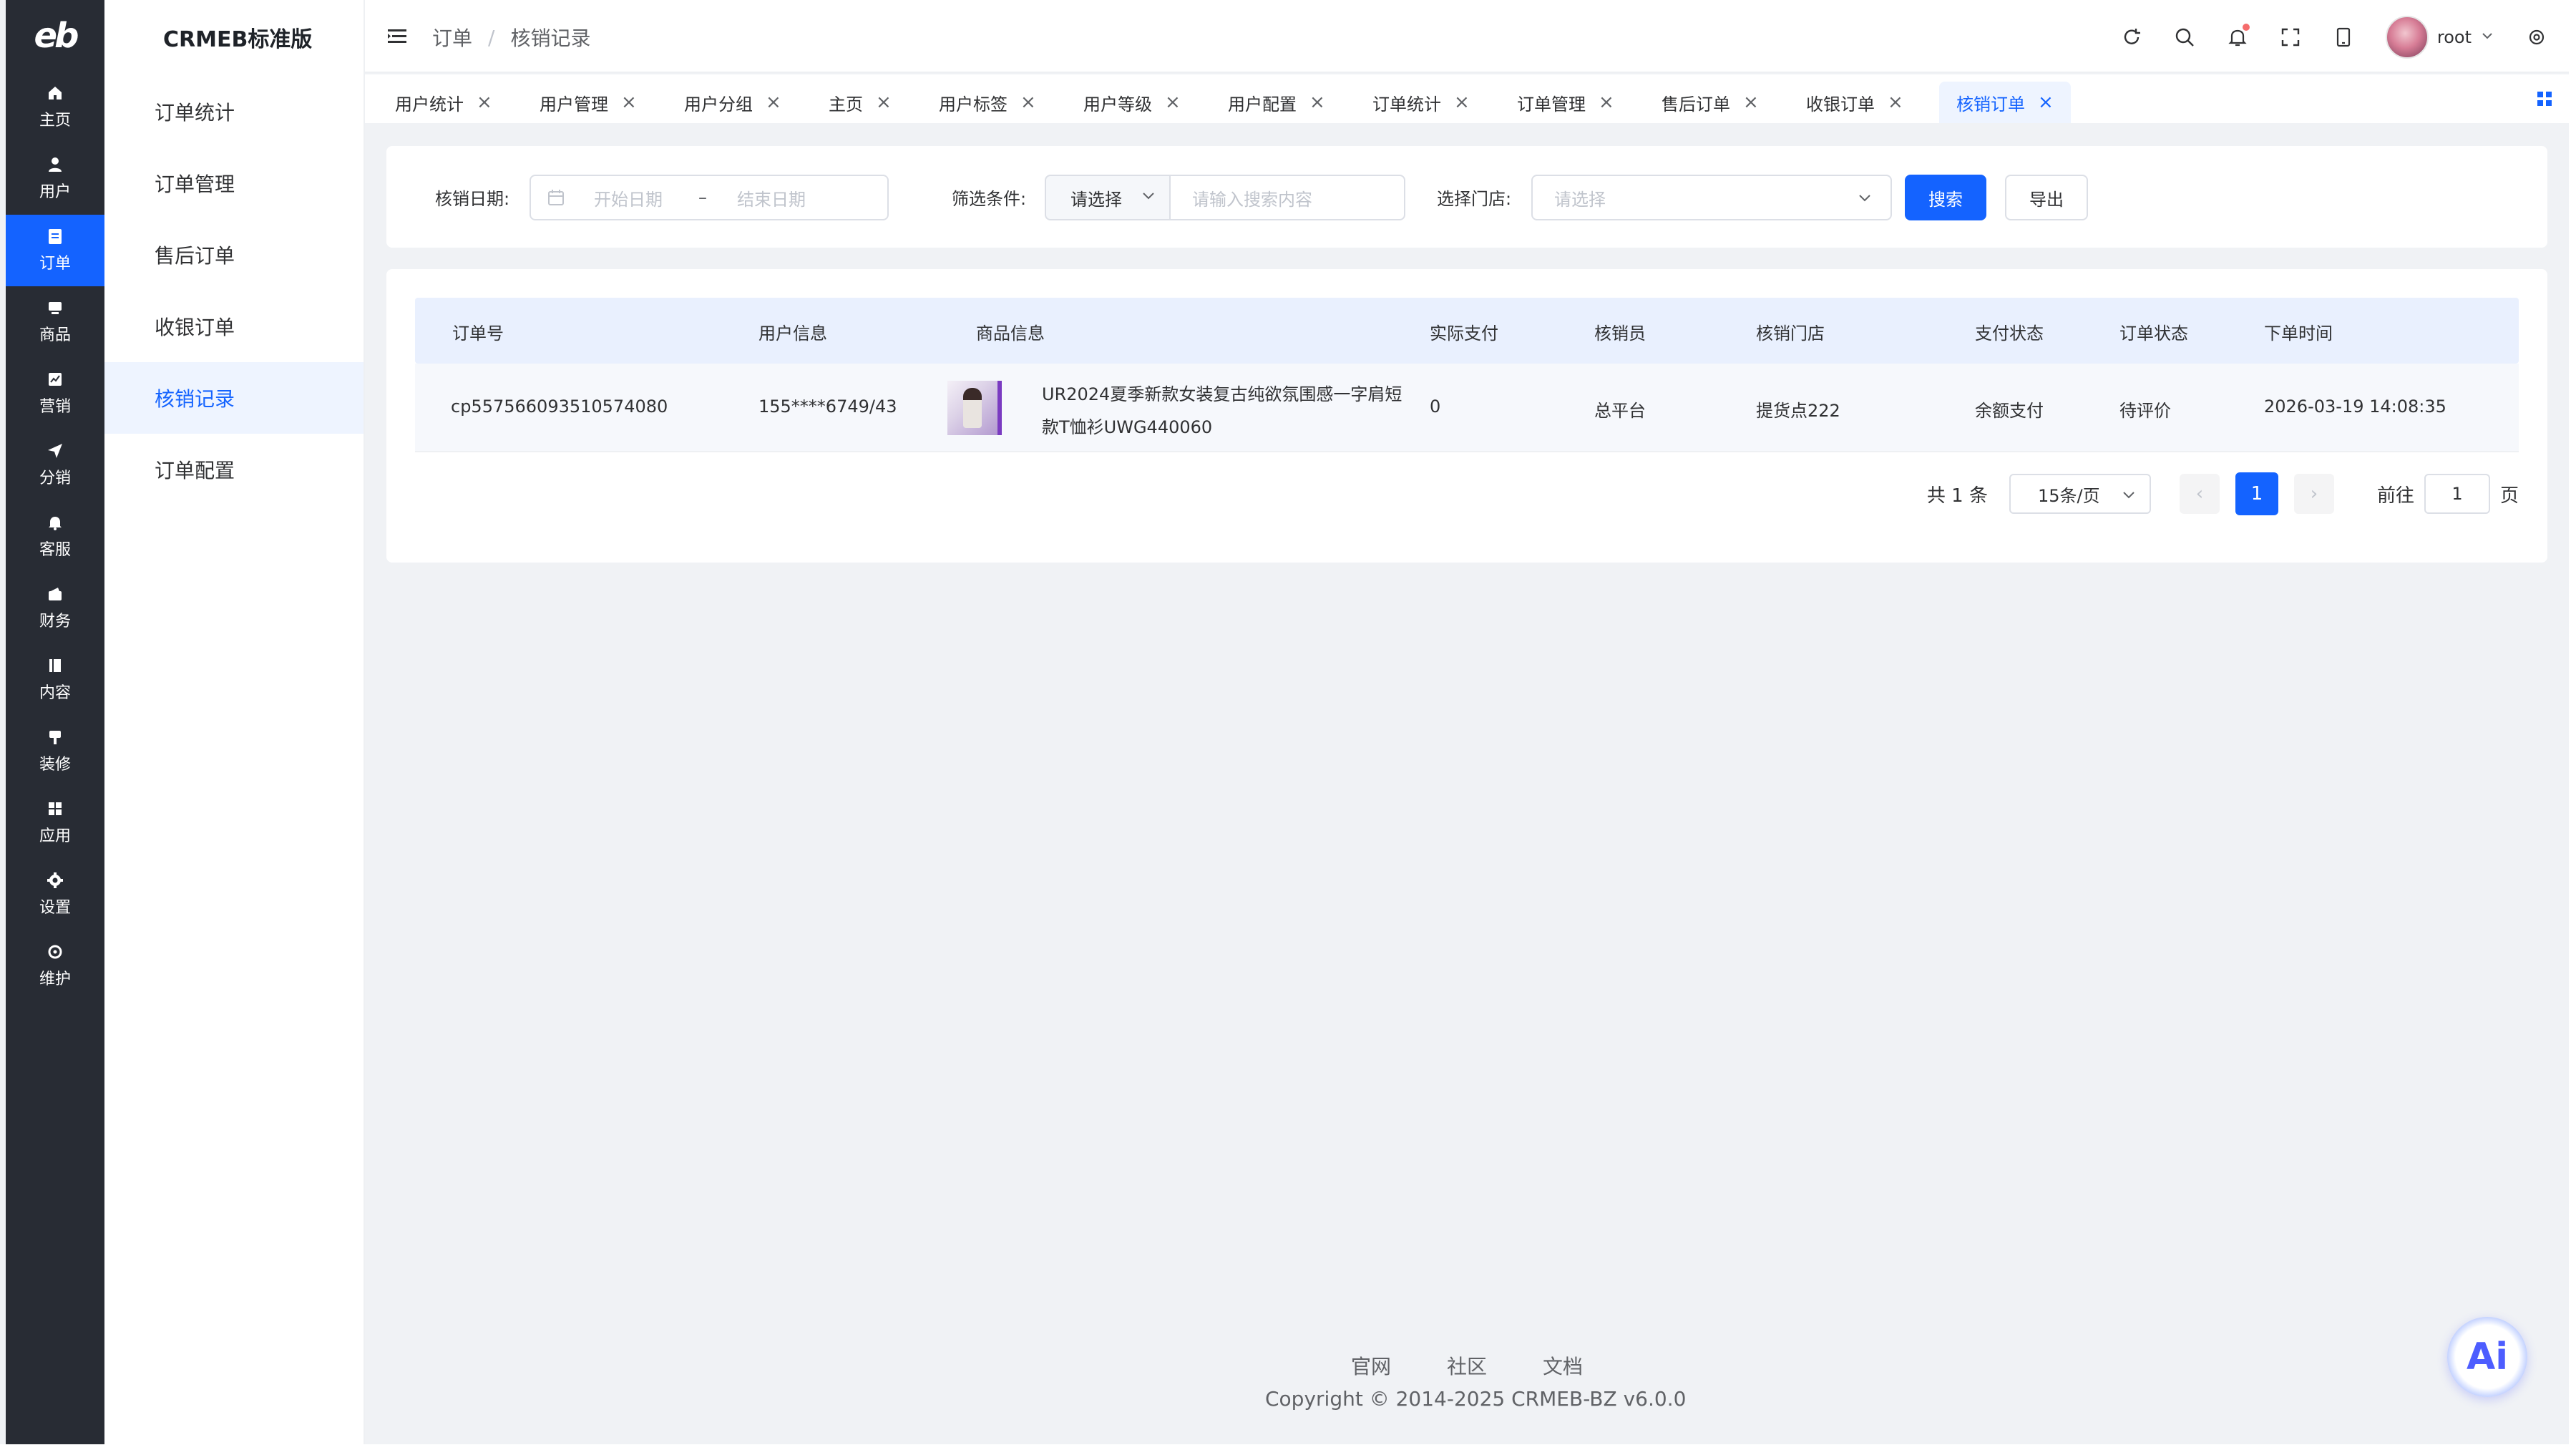 This screenshot has height=1450, width=2576. What do you see at coordinates (1990, 104) in the screenshot?
I see `tab-label: 核销订单` at bounding box center [1990, 104].